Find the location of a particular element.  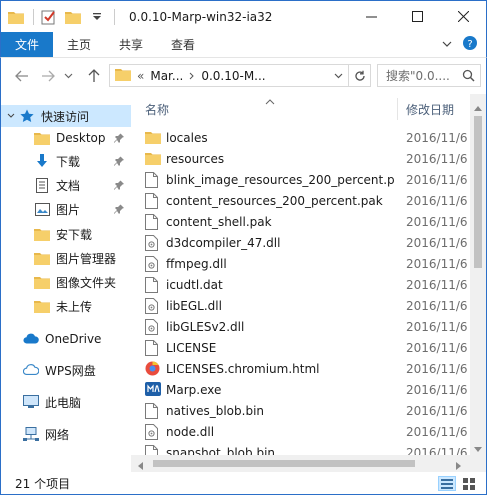

table-row: ffmpeg.dll 2016/11/6 is located at coordinates (304, 264).